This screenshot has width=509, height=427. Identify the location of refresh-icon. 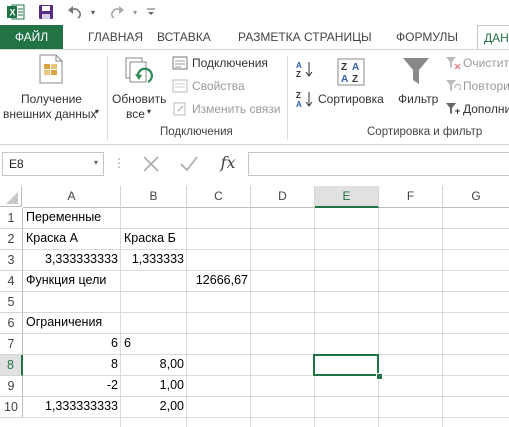
(139, 72).